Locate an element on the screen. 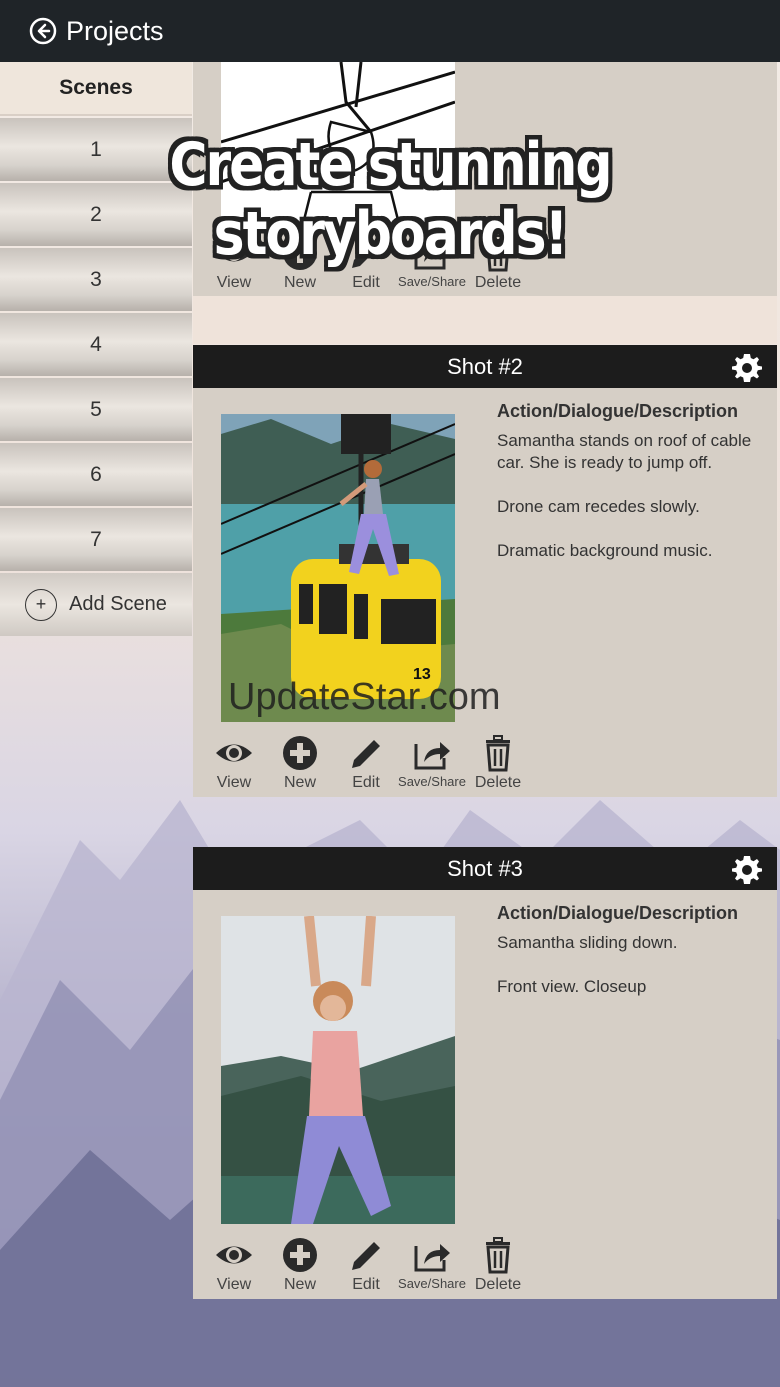  shot-3-title: Shot #3 is located at coordinates (485, 868).